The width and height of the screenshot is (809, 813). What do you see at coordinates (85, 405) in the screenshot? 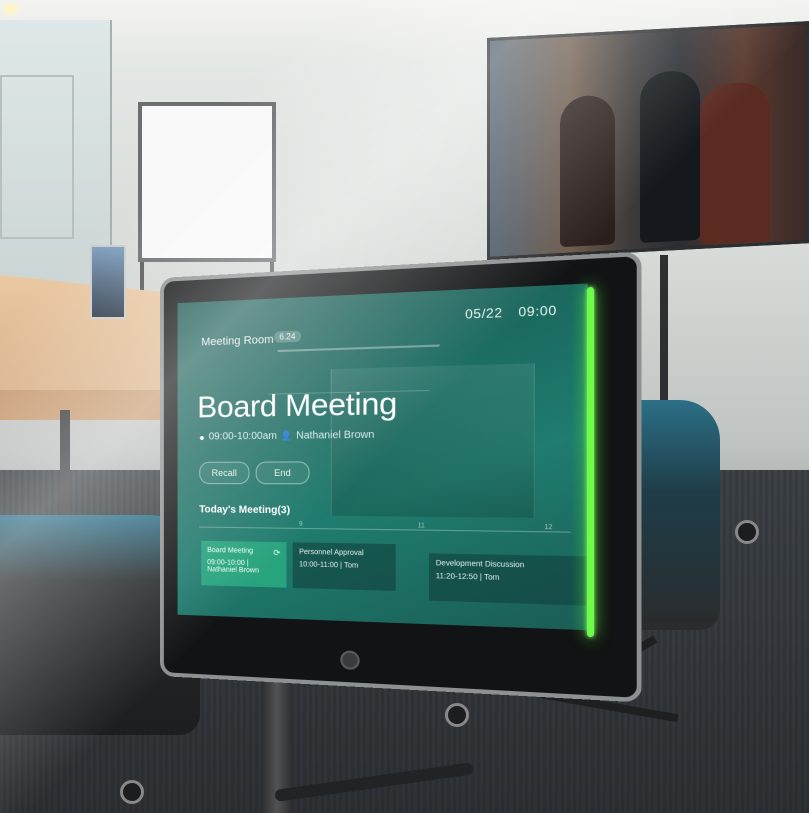
I see `table-edge` at bounding box center [85, 405].